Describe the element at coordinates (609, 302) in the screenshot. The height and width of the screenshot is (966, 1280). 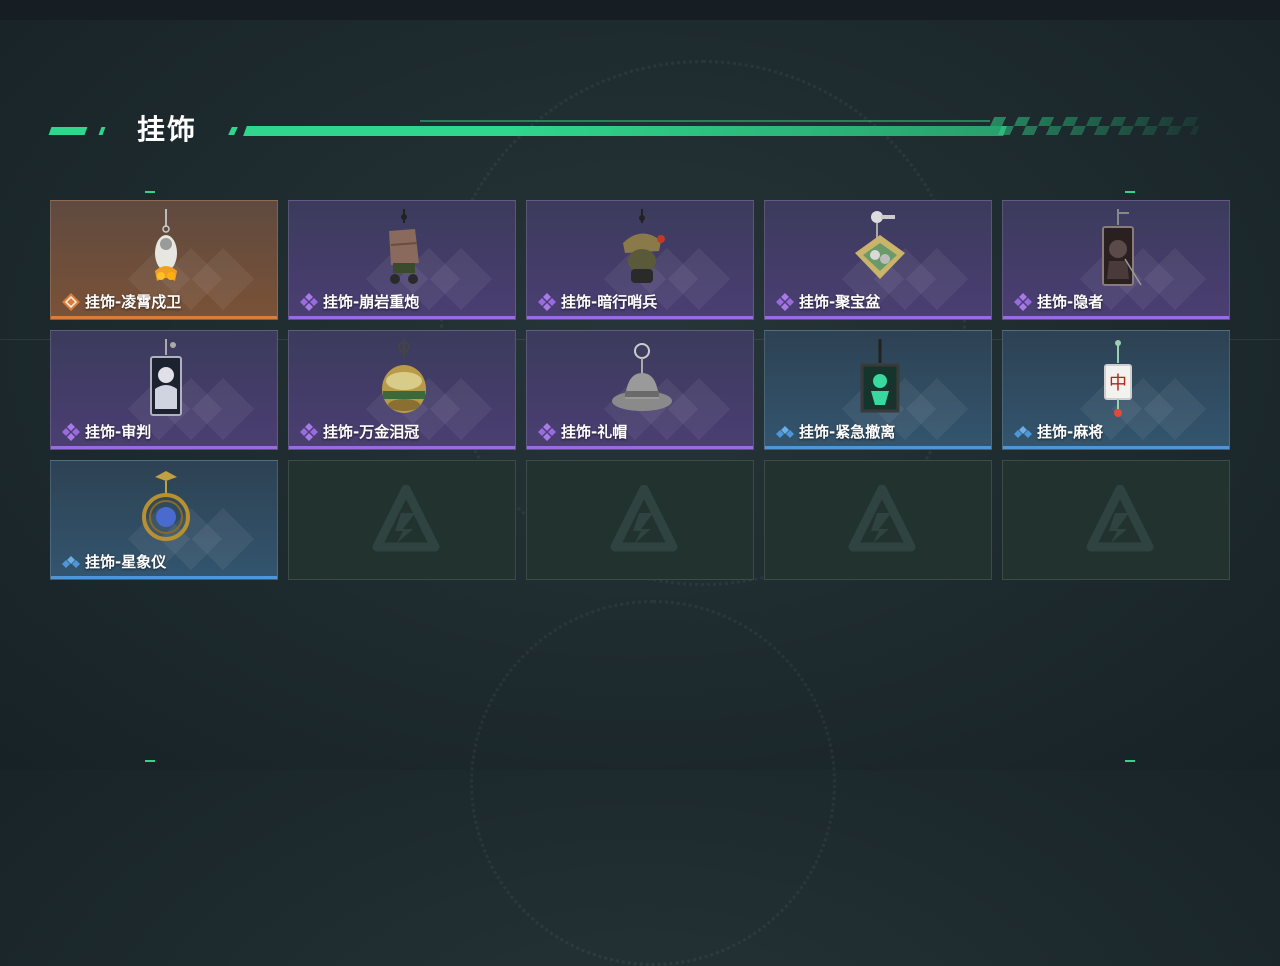
I see `charm-name: 挂饰-暗行哨兵` at that location.